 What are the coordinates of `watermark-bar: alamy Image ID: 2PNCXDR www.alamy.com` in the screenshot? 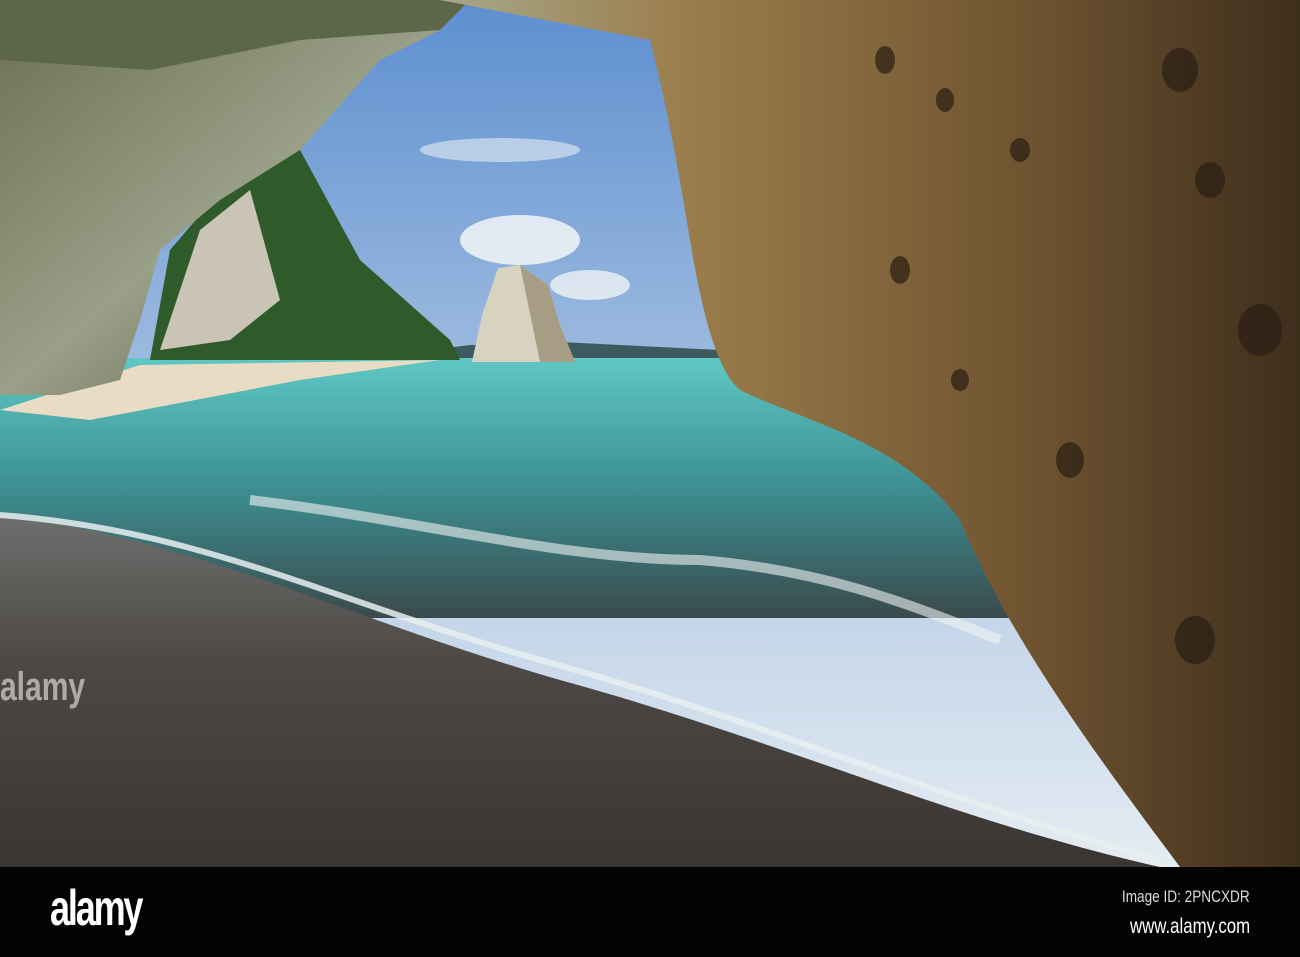 It's located at (650, 912).